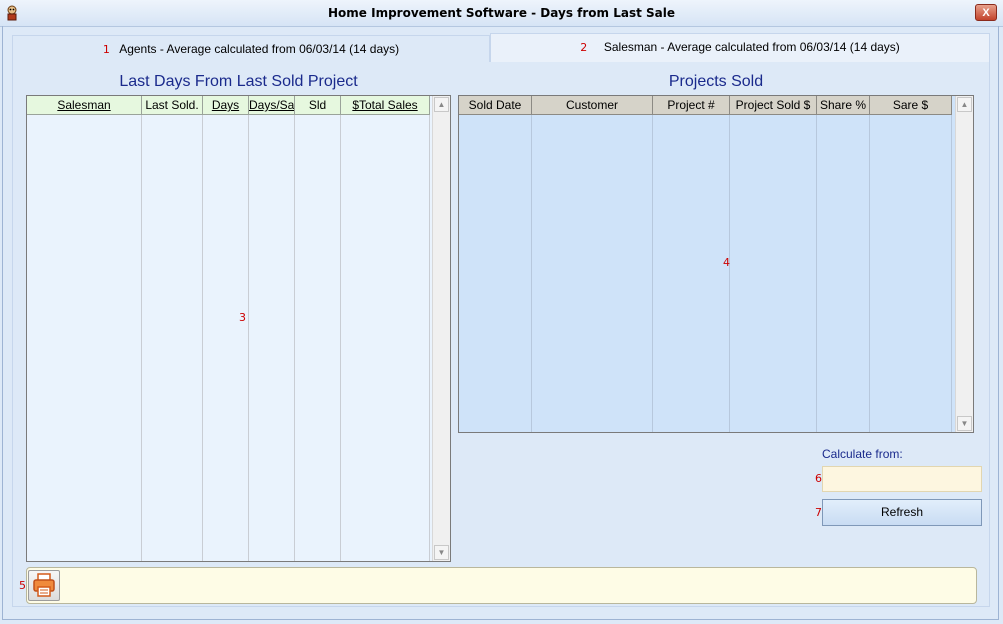 The width and height of the screenshot is (1003, 624). Describe the element at coordinates (584, 47) in the screenshot. I see `marker-2: 2` at that location.